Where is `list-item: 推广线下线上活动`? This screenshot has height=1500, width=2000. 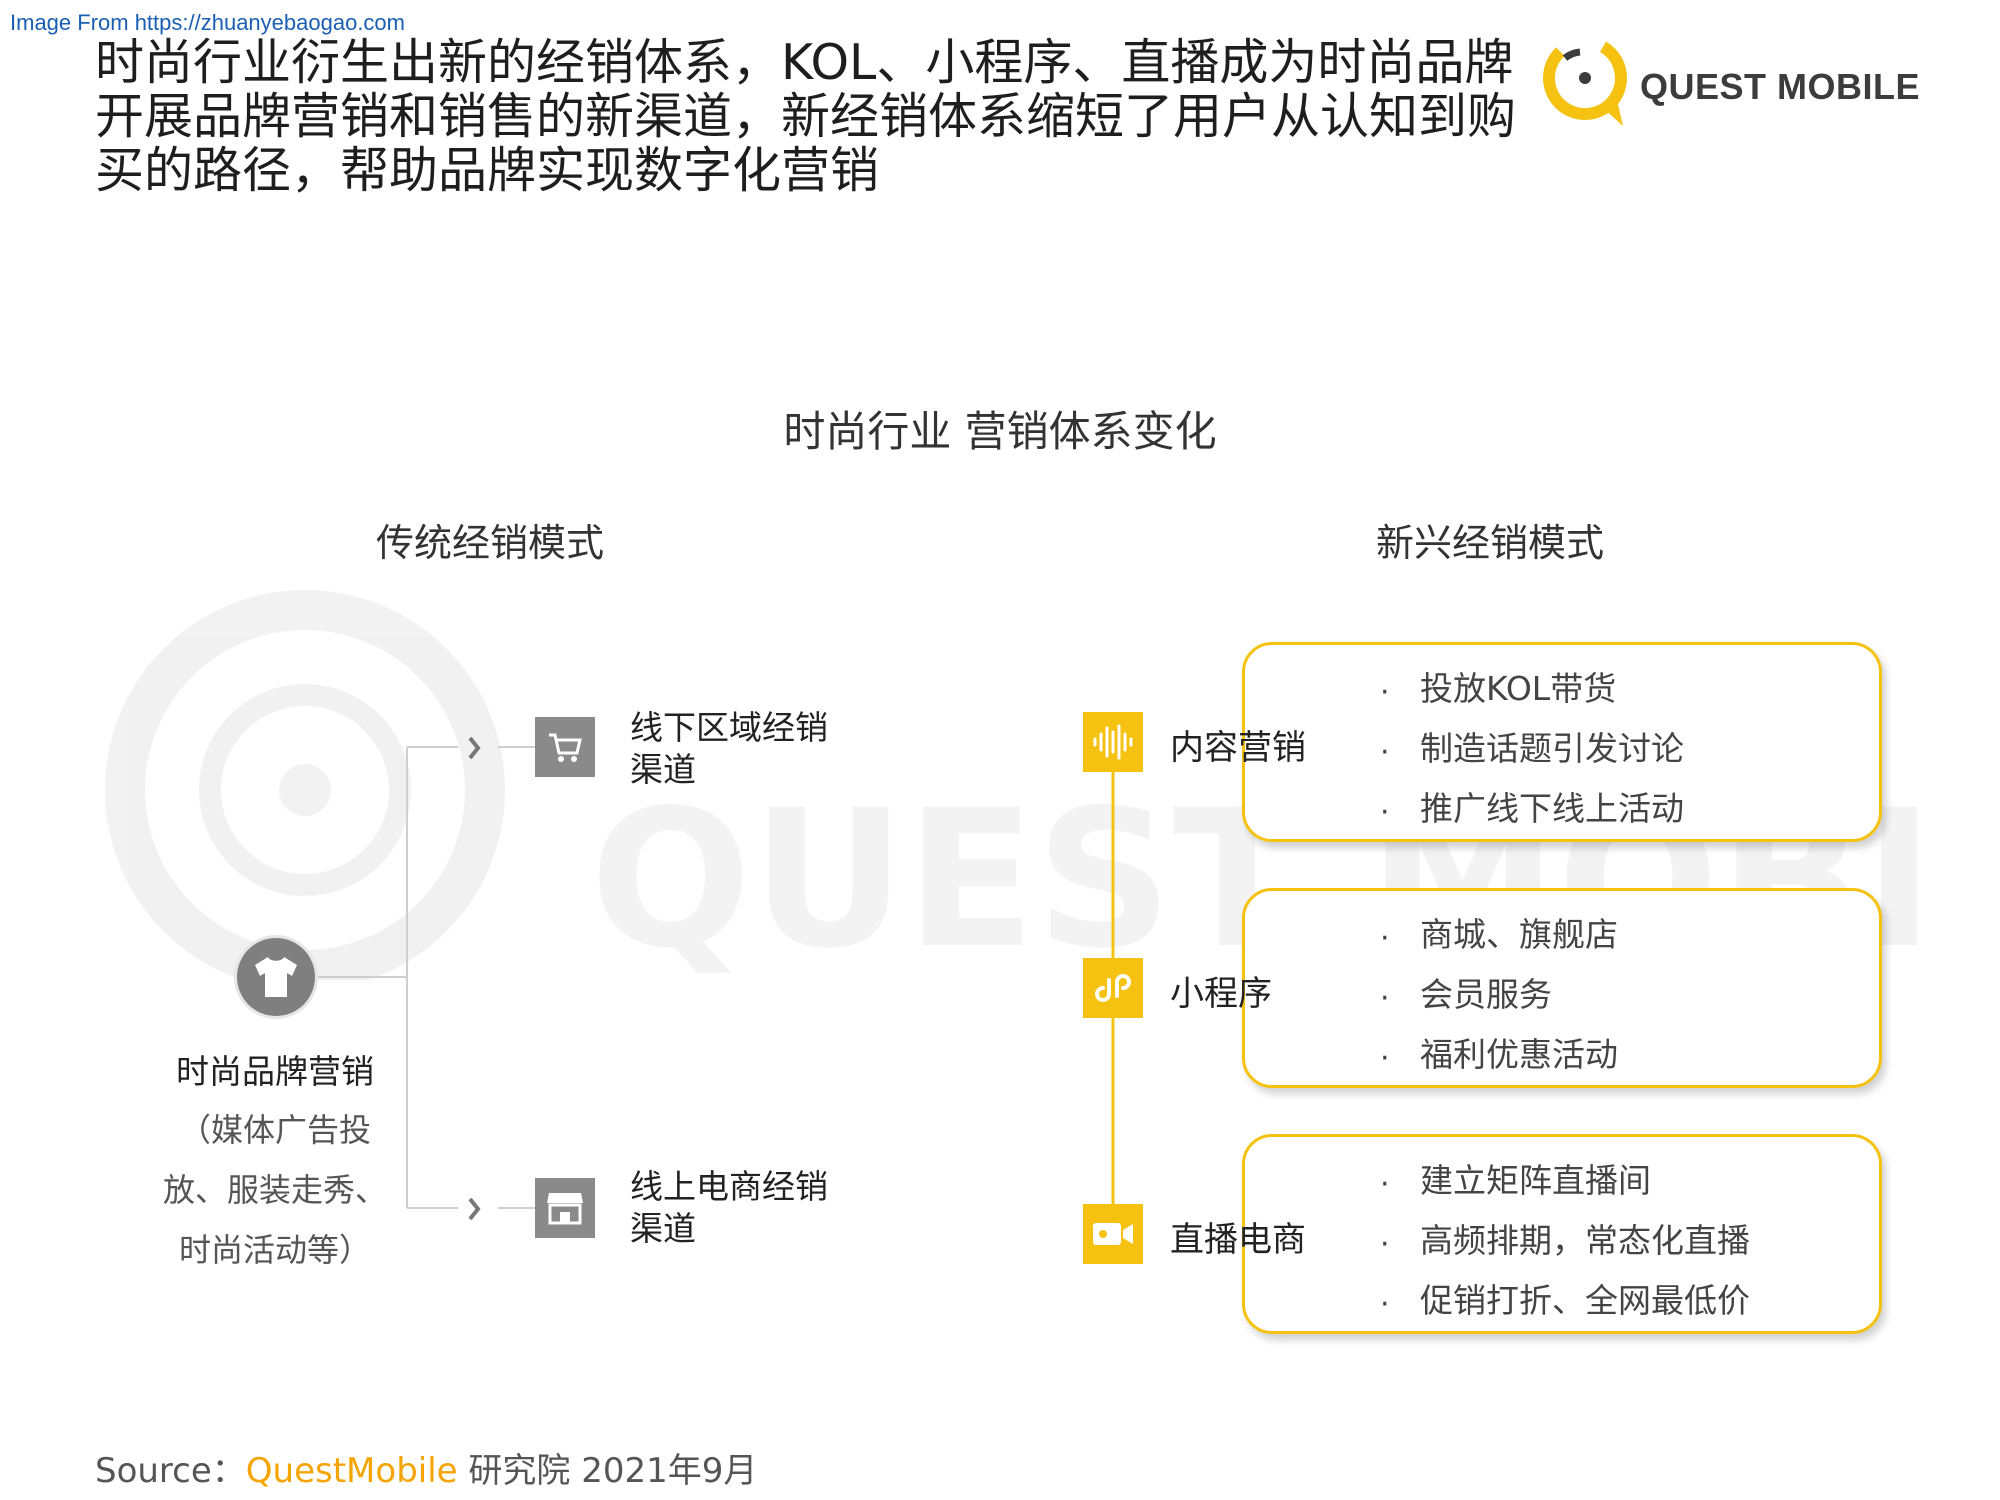
list-item: 推广线下线上活动 is located at coordinates (1562, 811).